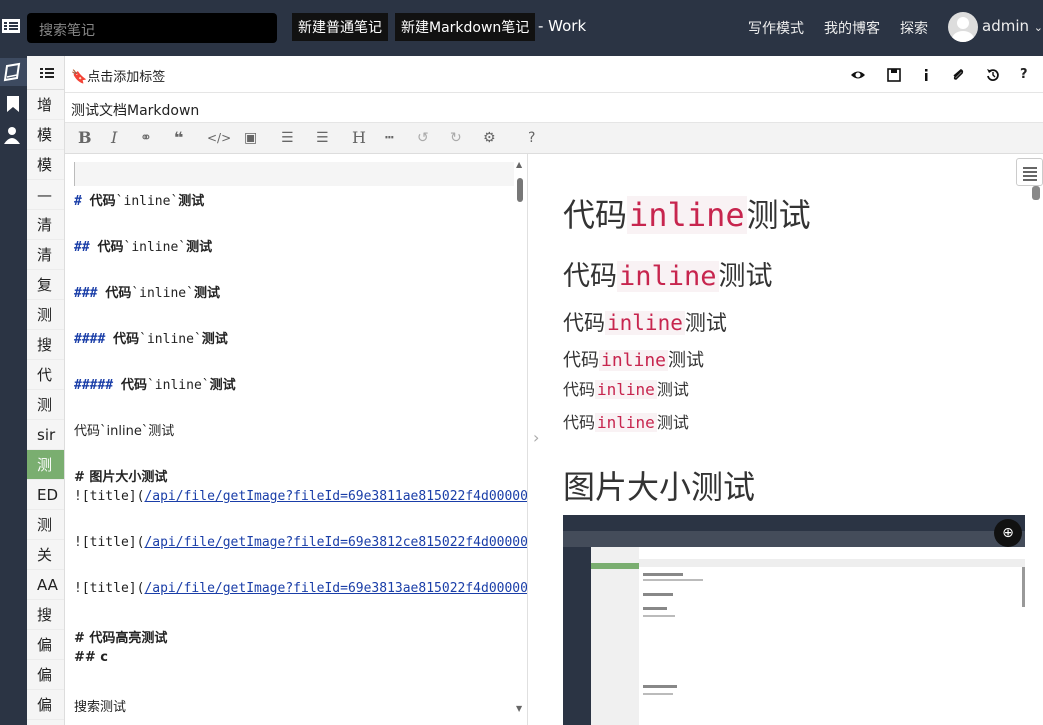  Describe the element at coordinates (958, 75) in the screenshot. I see `attachment-icon` at that location.